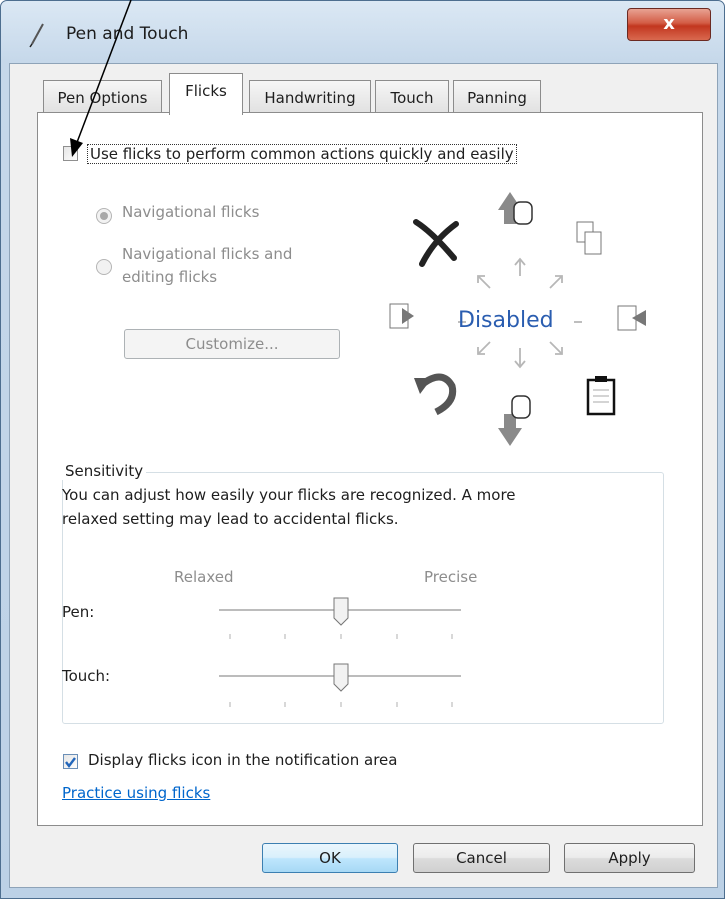 This screenshot has width=725, height=899. I want to click on close-button: x, so click(669, 24).